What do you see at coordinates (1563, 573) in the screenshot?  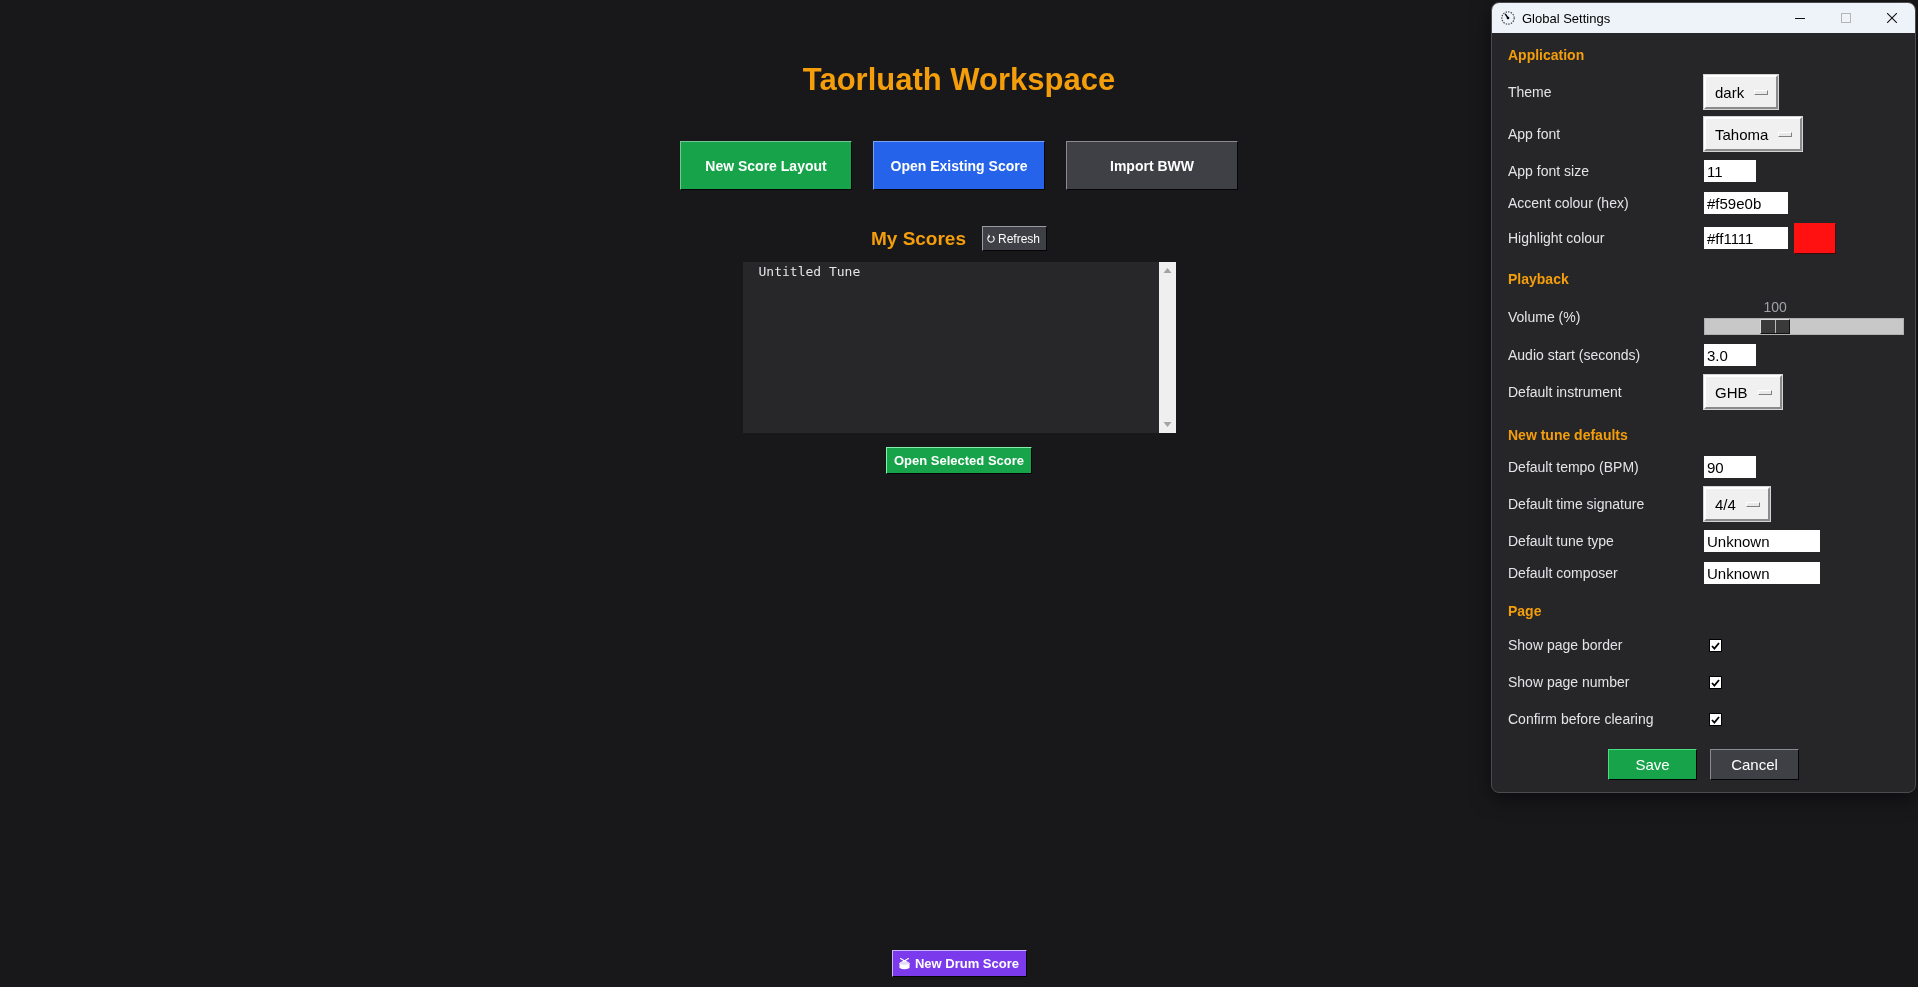 I see `setting-label: Default composer` at bounding box center [1563, 573].